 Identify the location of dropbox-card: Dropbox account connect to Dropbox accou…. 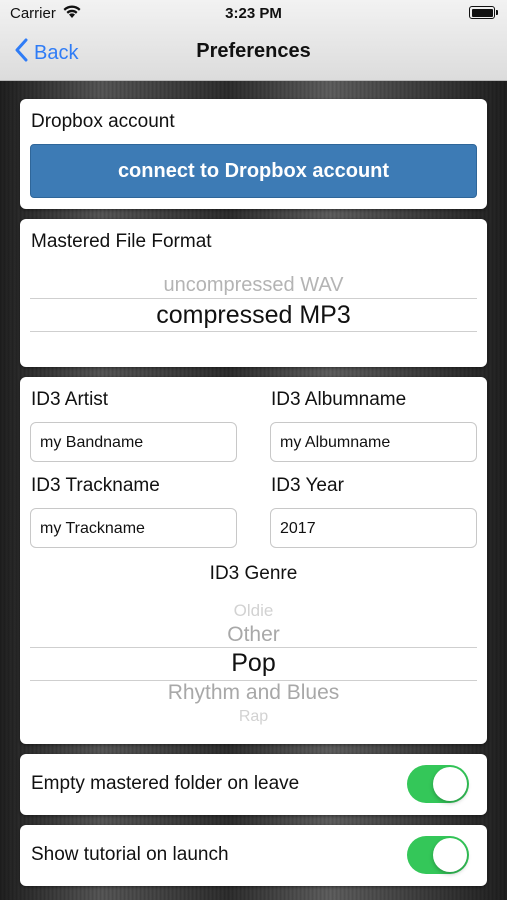
(253, 154).